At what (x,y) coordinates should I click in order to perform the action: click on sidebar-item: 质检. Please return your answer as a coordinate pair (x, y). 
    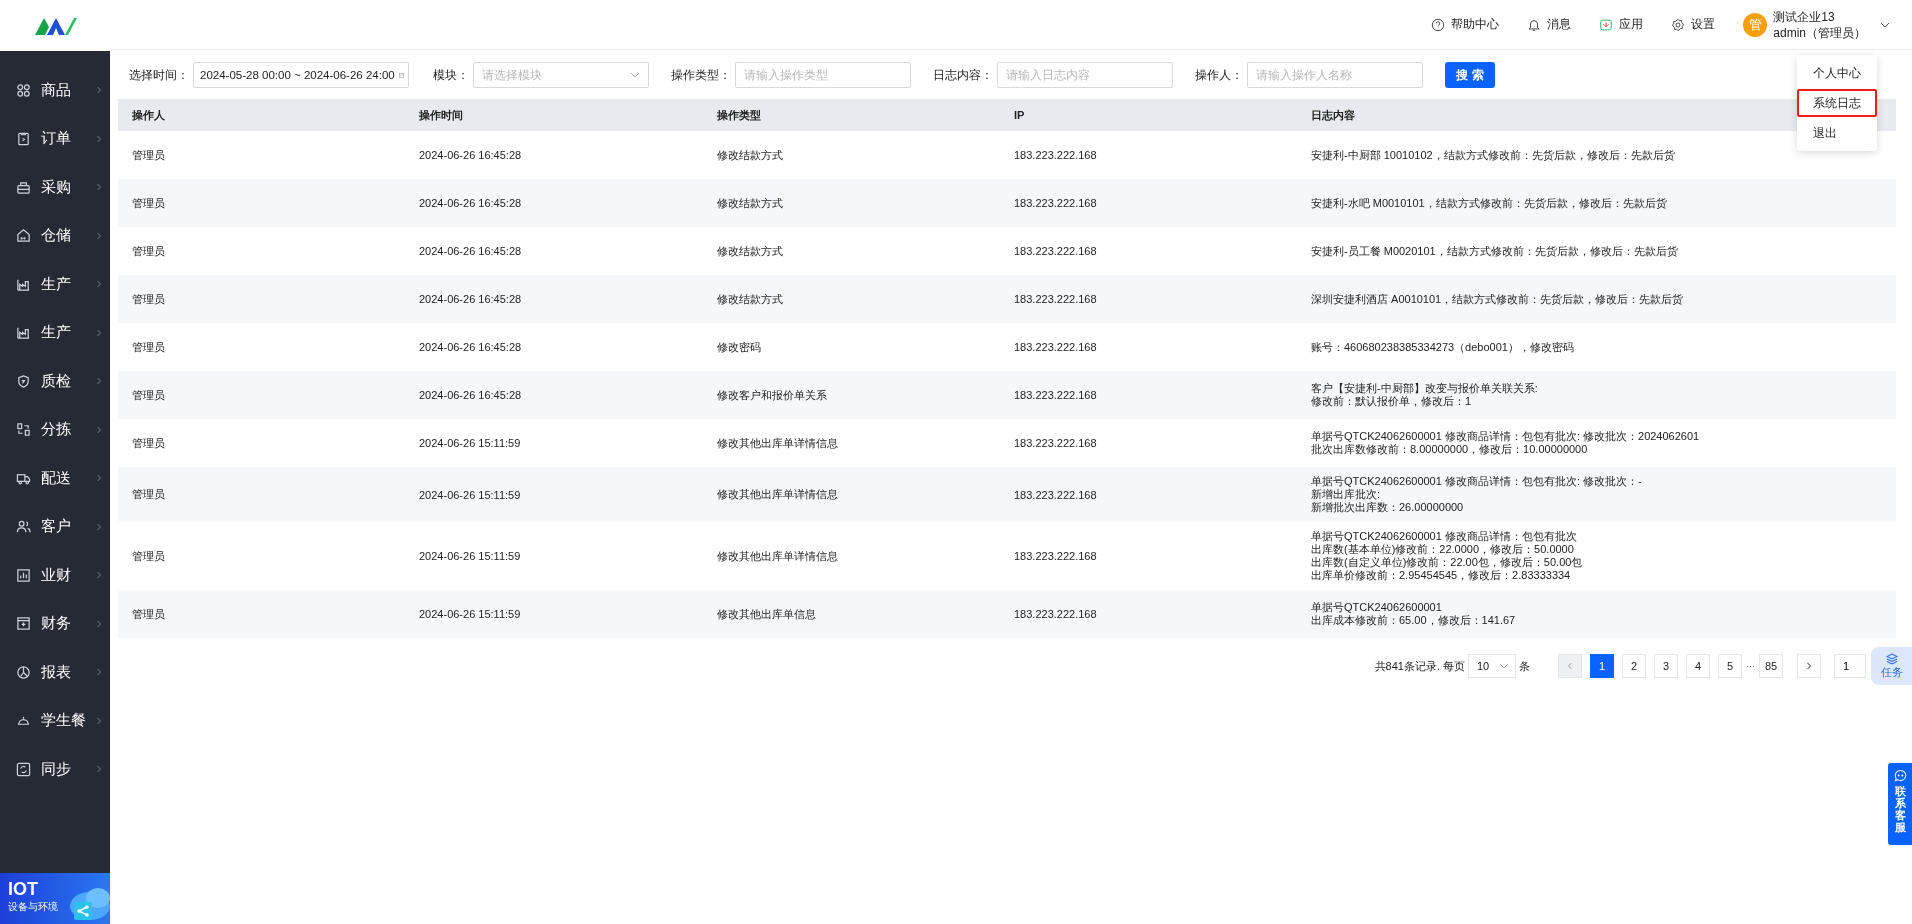
    Looking at the image, I should click on (55, 381).